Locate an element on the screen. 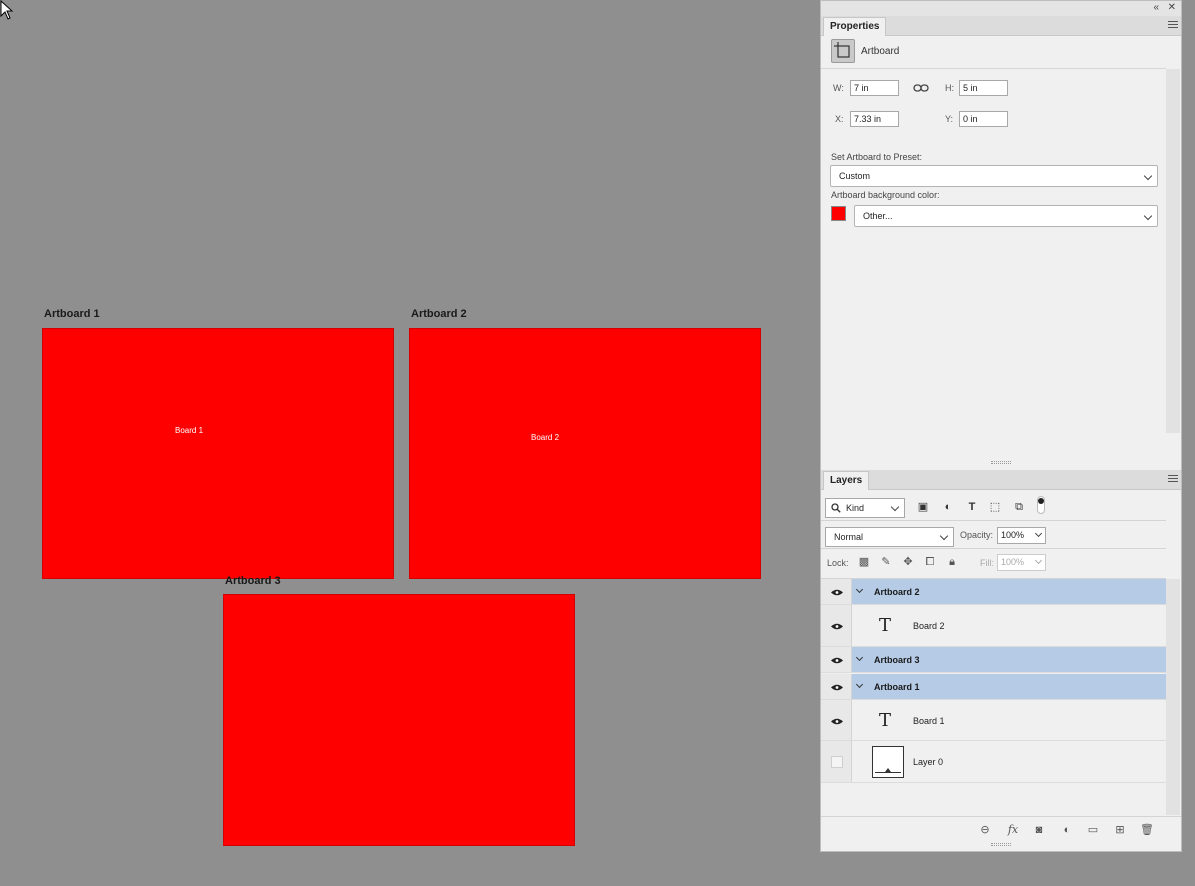 This screenshot has width=1195, height=886. lock-paint-icon: ✎ is located at coordinates (886, 562).